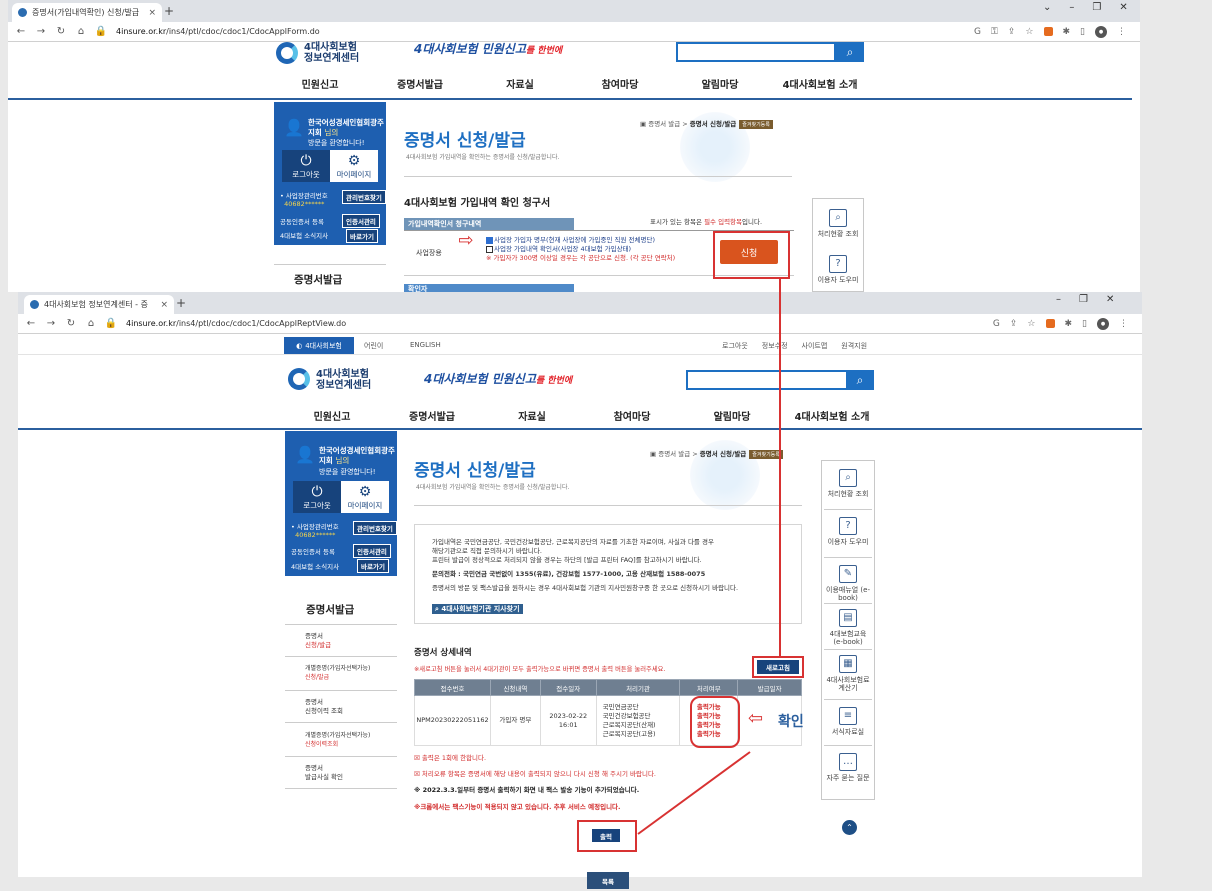 The height and width of the screenshot is (891, 1212). I want to click on scroll-top-icon: ⌃, so click(849, 827).